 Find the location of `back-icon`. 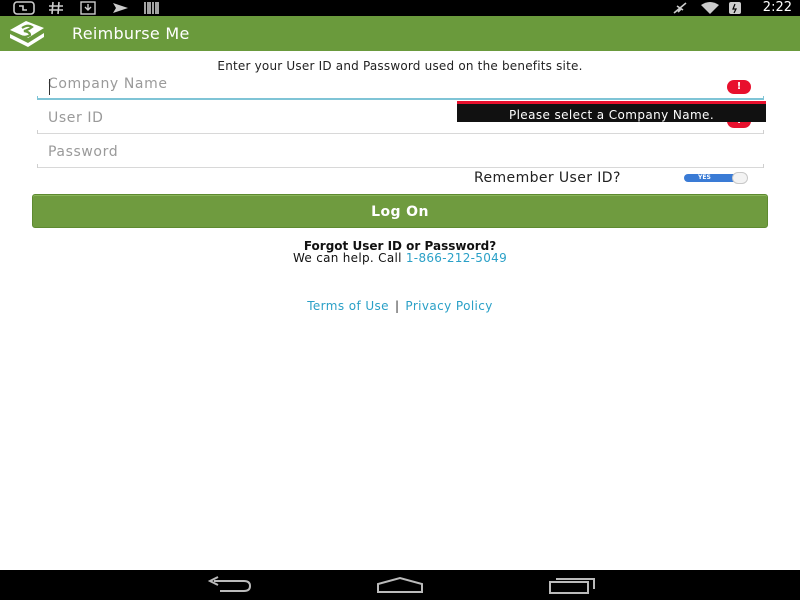

back-icon is located at coordinates (229, 585).